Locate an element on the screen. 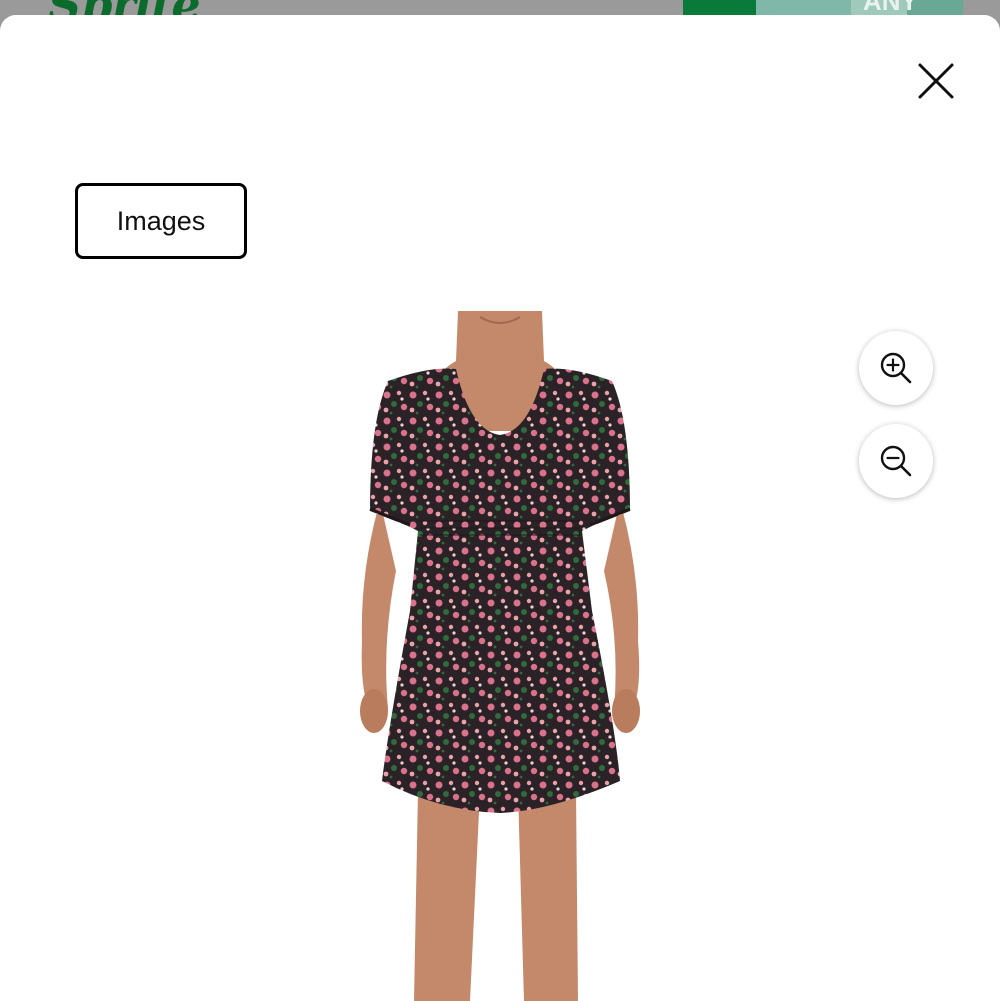 The image size is (1000, 1001). zoom-in-button is located at coordinates (896, 368).